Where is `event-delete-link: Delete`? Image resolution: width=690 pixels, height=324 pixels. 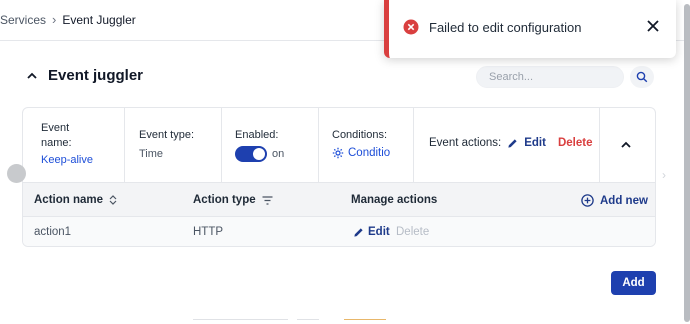
event-delete-link: Delete is located at coordinates (575, 143).